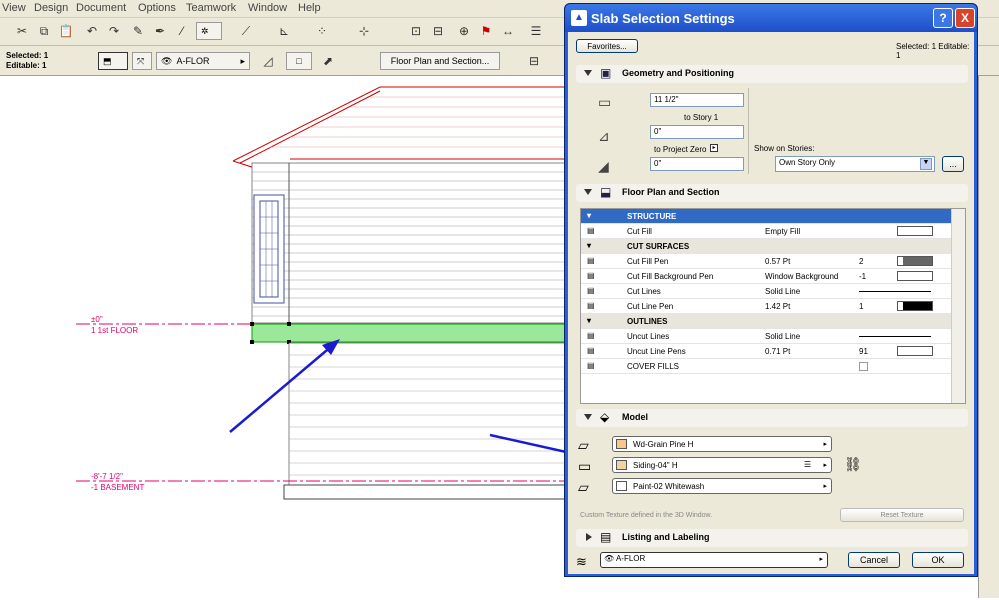 The height and width of the screenshot is (600, 999). I want to click on snap-toggle: ✲, so click(209, 31).